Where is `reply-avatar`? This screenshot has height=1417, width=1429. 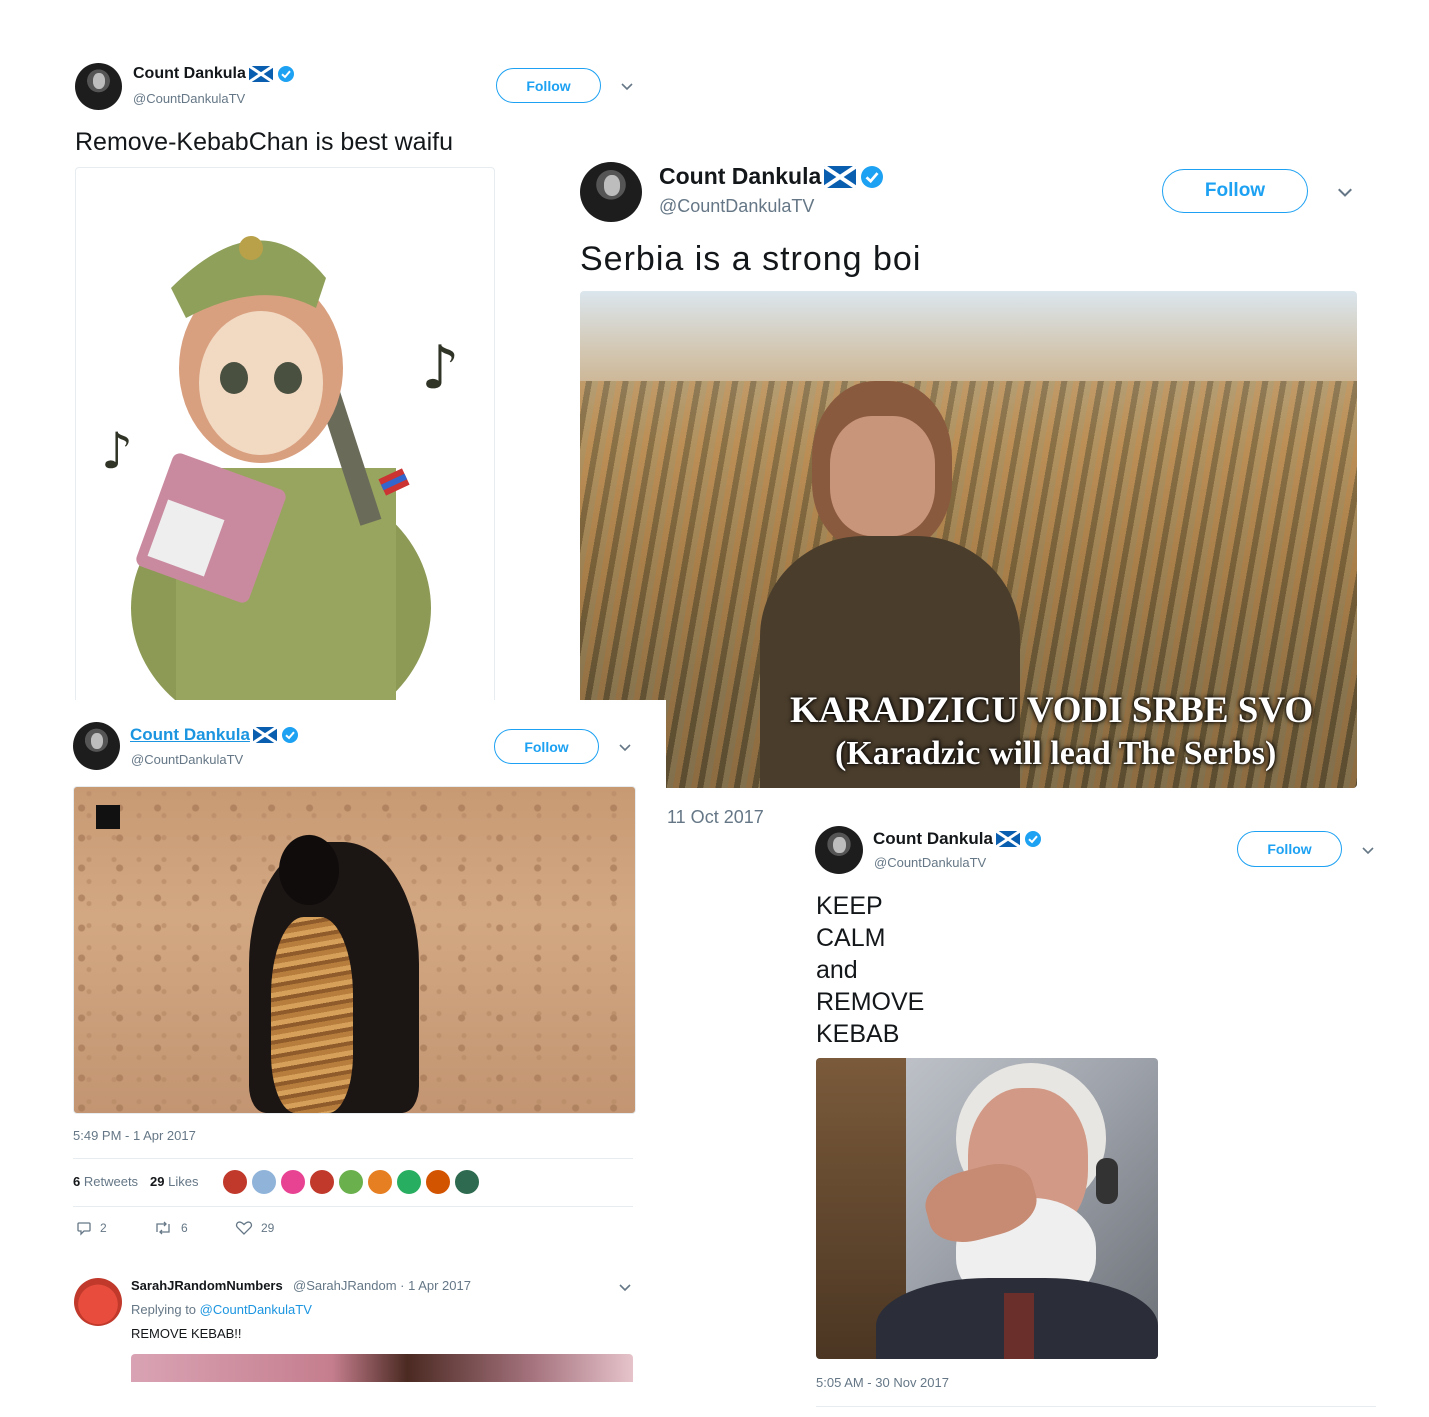 reply-avatar is located at coordinates (98, 1302).